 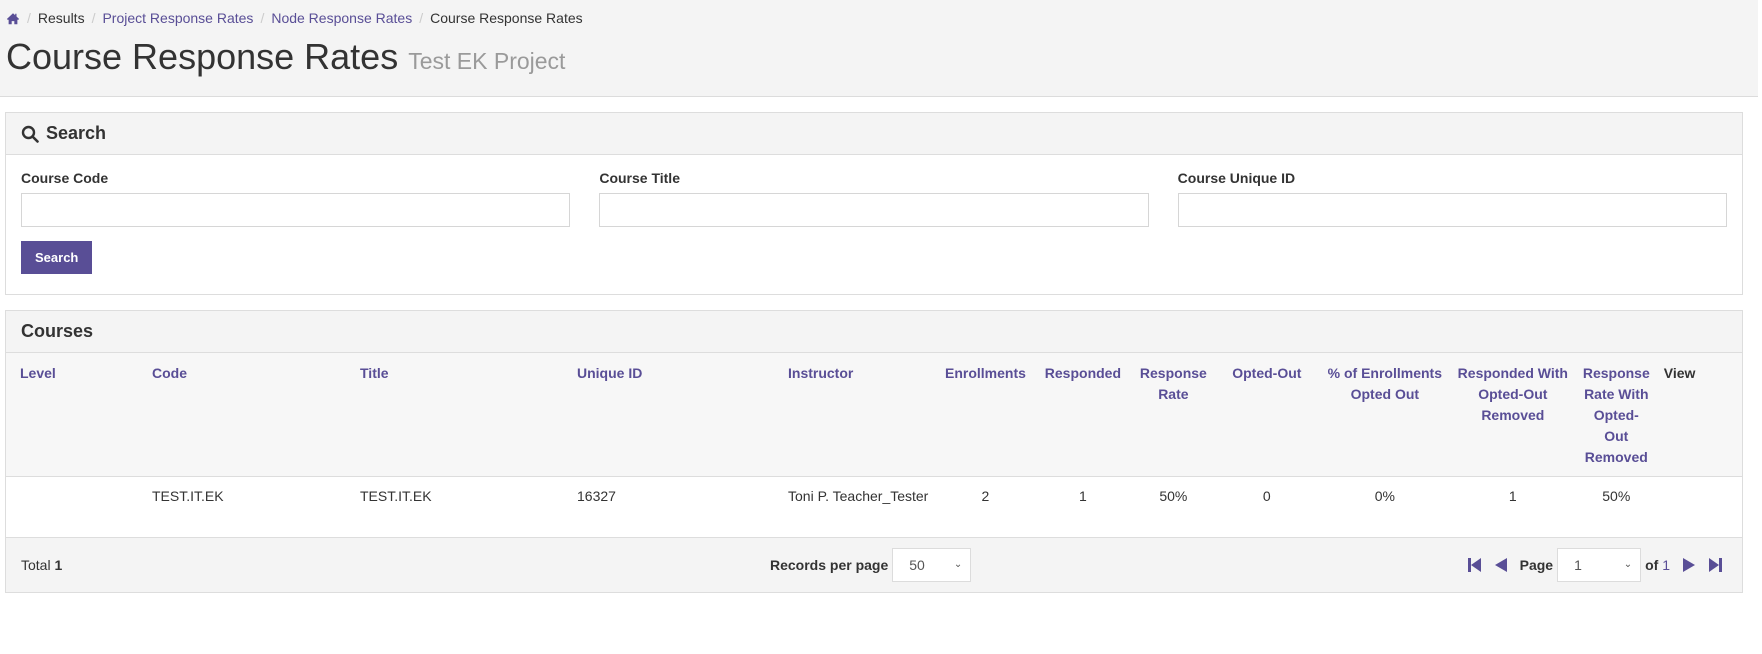 What do you see at coordinates (396, 496) in the screenshot?
I see `cell-title: TEST.IT.EK` at bounding box center [396, 496].